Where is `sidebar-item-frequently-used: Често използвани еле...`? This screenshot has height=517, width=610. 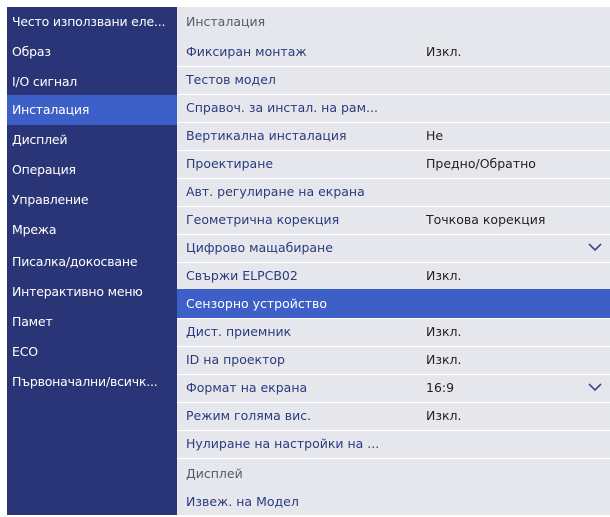
sidebar-item-frequently-used: Често използвани еле... is located at coordinates (92, 22).